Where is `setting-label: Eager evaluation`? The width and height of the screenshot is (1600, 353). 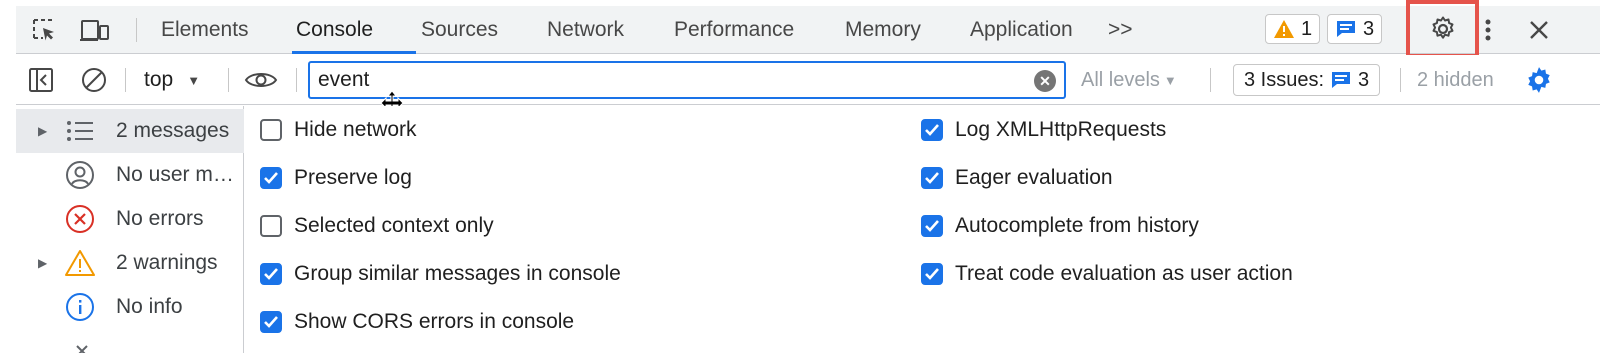
setting-label: Eager evaluation is located at coordinates (1034, 177).